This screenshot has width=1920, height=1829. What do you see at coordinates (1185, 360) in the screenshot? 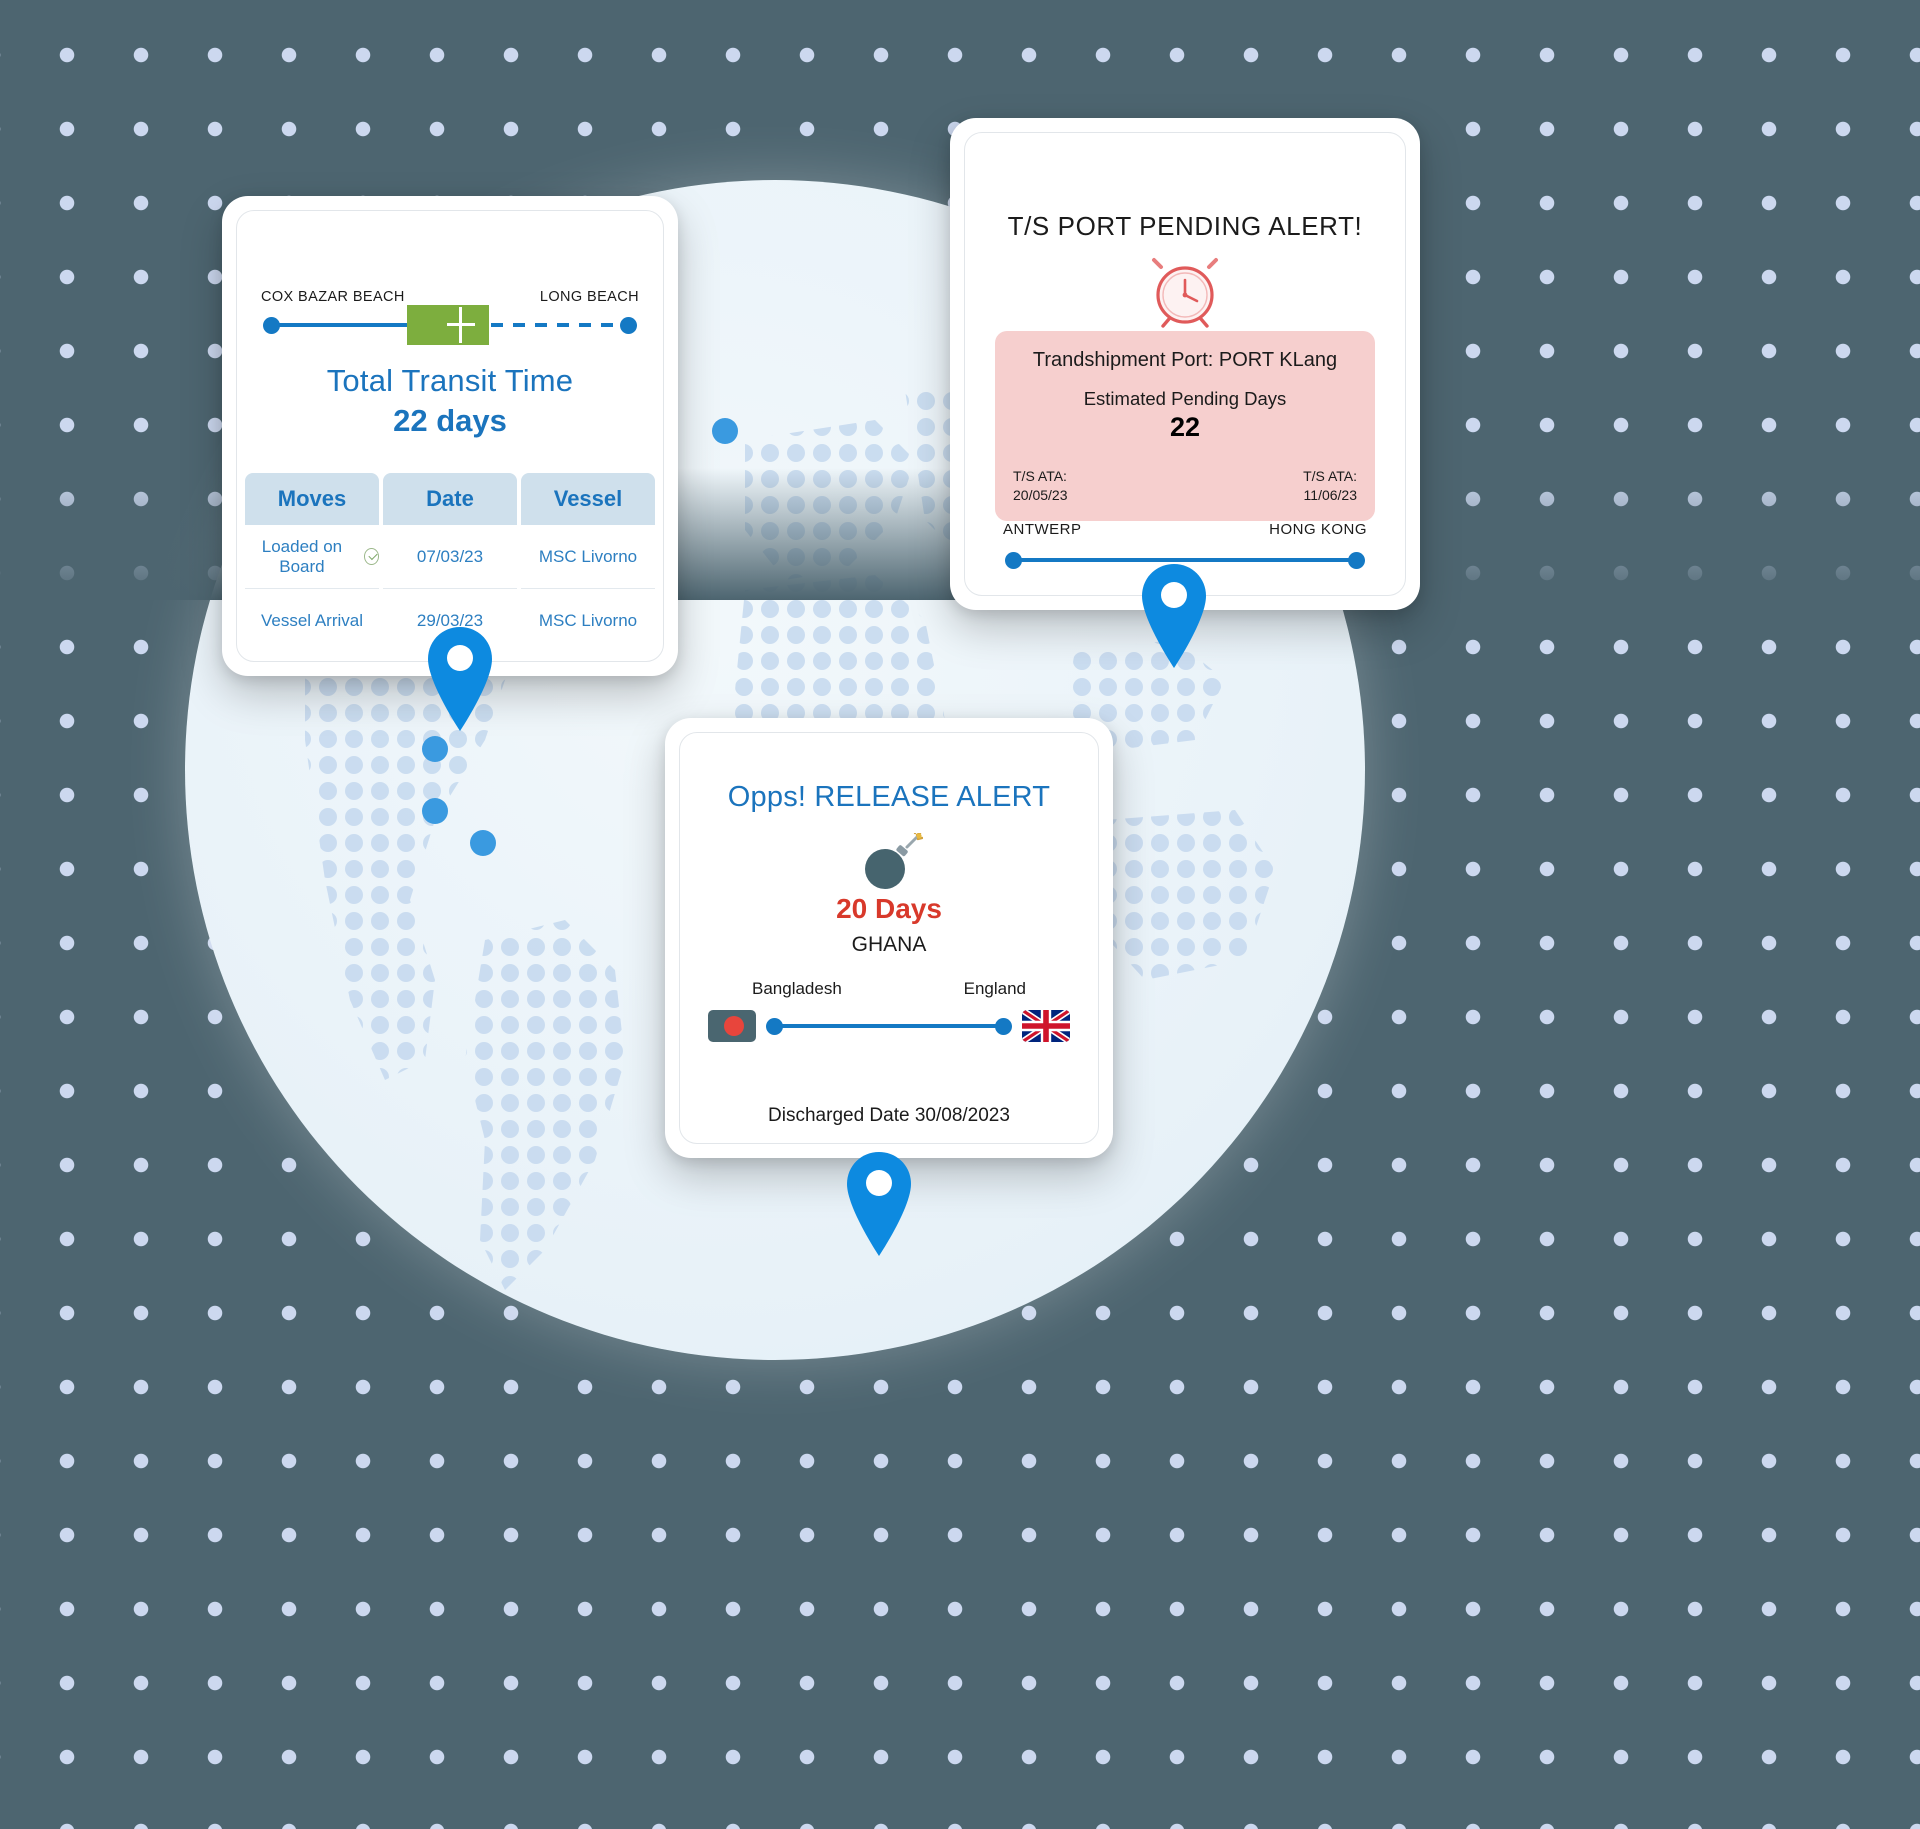
I see `transhipment-port-text: Trandshipment Port: PORT KLang` at bounding box center [1185, 360].